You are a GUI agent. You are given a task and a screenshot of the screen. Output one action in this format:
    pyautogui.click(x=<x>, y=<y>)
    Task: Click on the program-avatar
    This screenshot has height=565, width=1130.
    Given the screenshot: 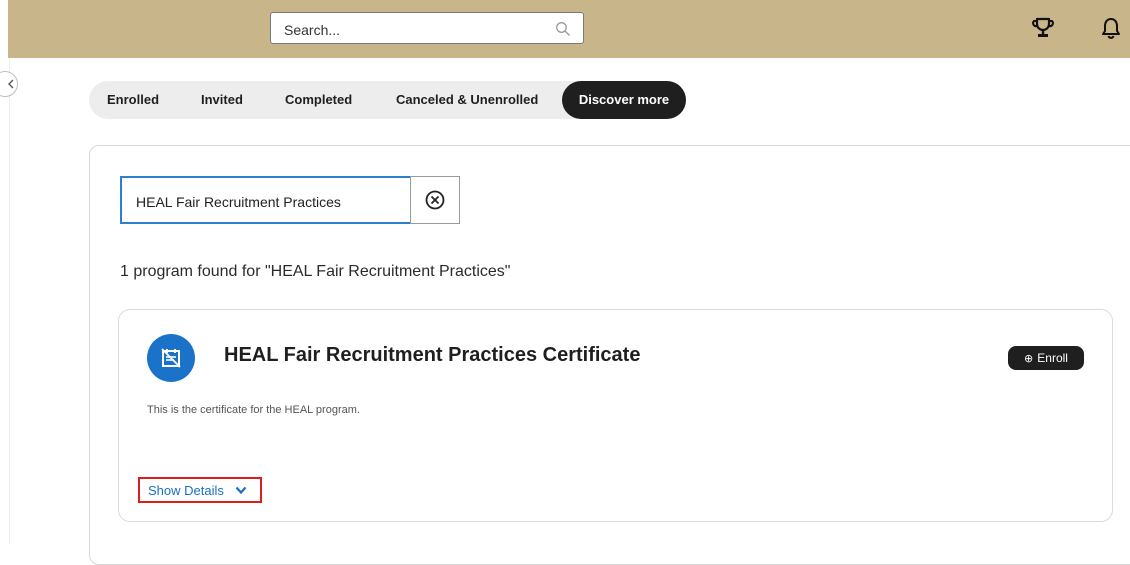 What is the action you would take?
    pyautogui.click(x=171, y=358)
    